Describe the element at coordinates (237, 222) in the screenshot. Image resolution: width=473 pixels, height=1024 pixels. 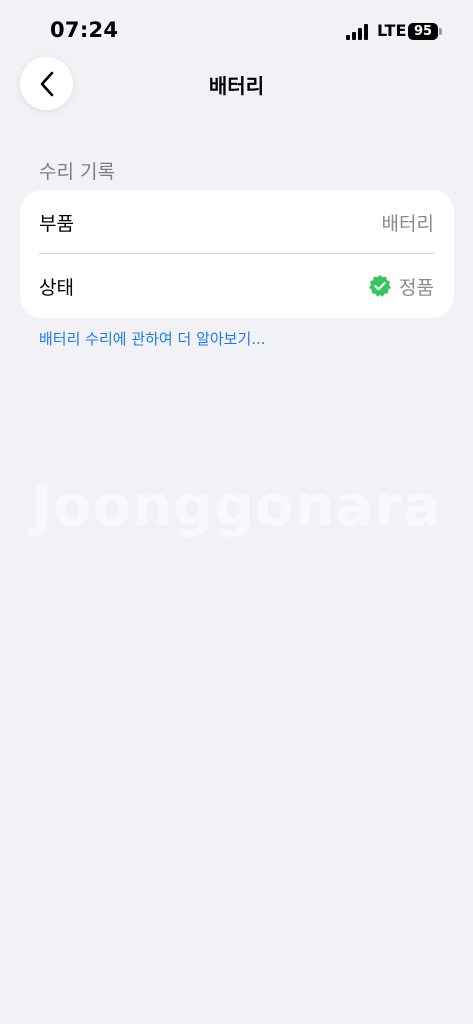
I see `row-part: 부품 배터리` at that location.